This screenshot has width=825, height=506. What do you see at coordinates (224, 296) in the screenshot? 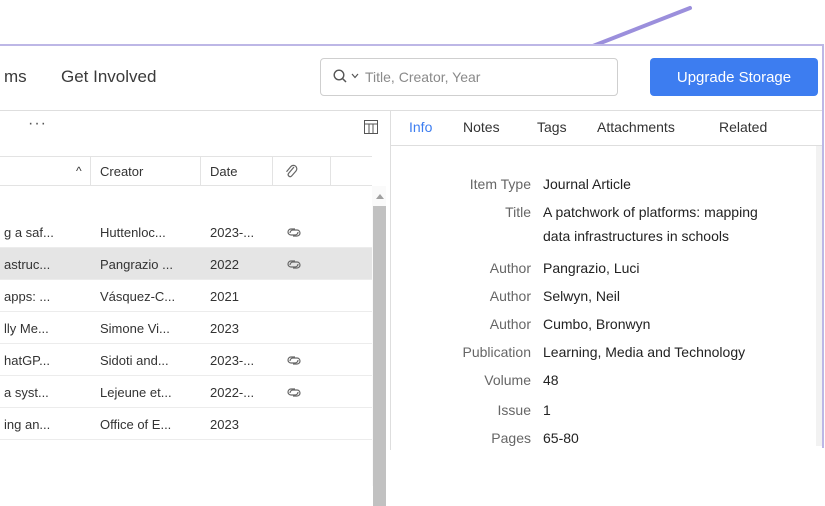
I see `cell-date: 2021` at bounding box center [224, 296].